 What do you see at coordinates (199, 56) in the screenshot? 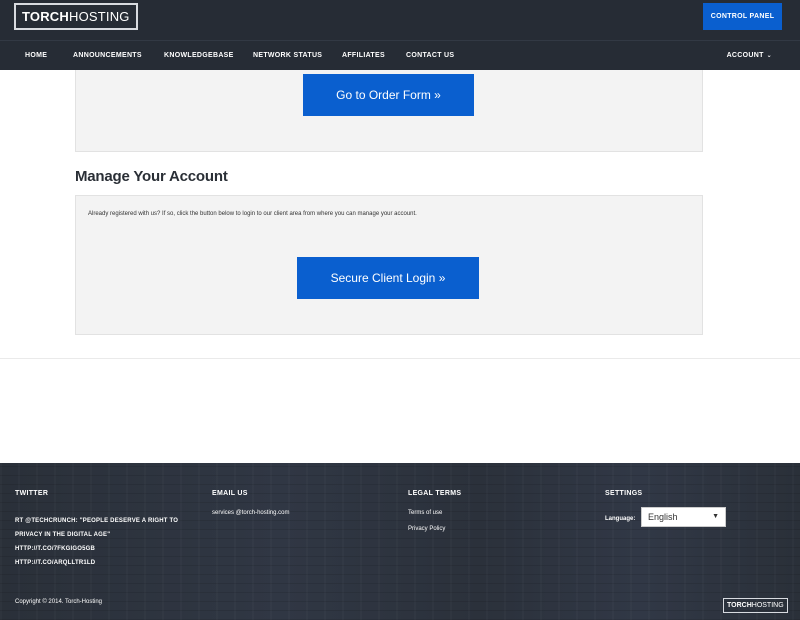
I see `nav-item-knowledgebase: KNOWLEDGEBASE` at bounding box center [199, 56].